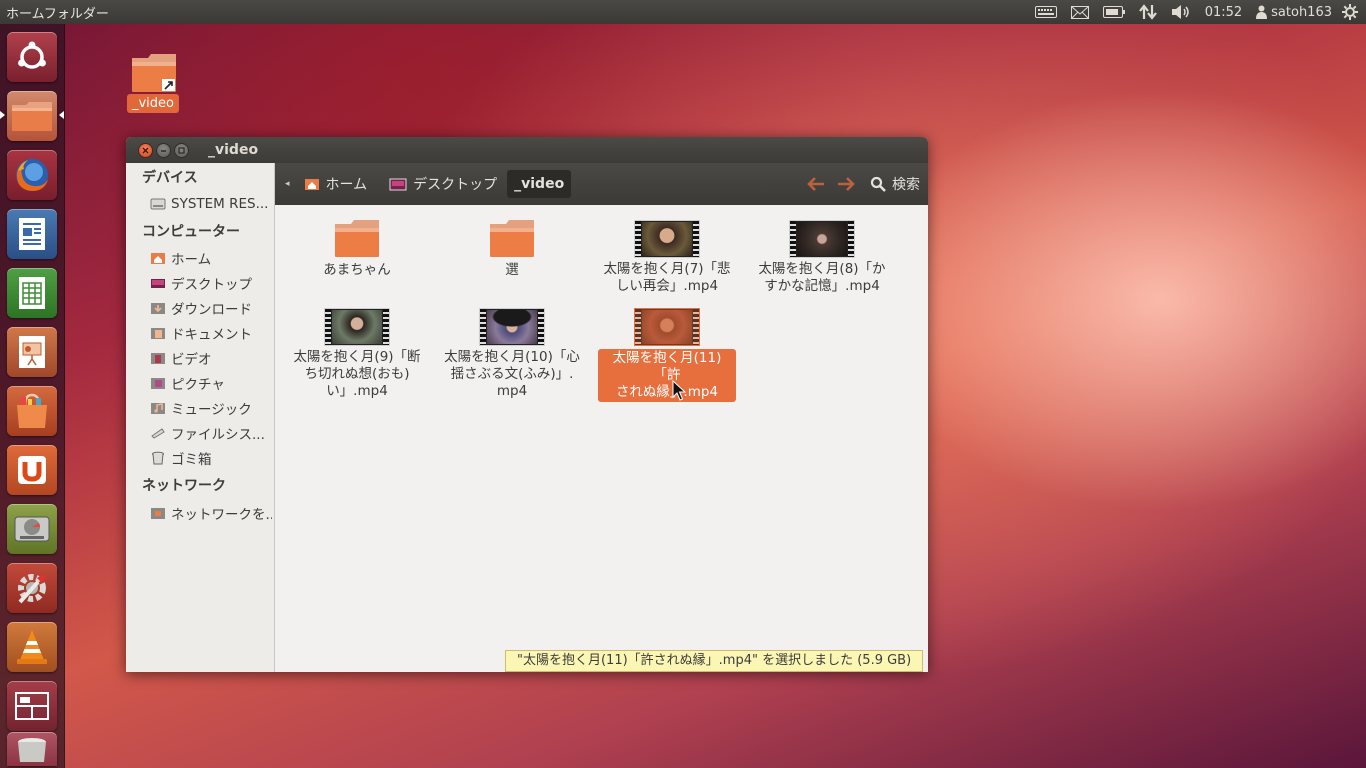  I want to click on power-icon, so click(1349, 12).